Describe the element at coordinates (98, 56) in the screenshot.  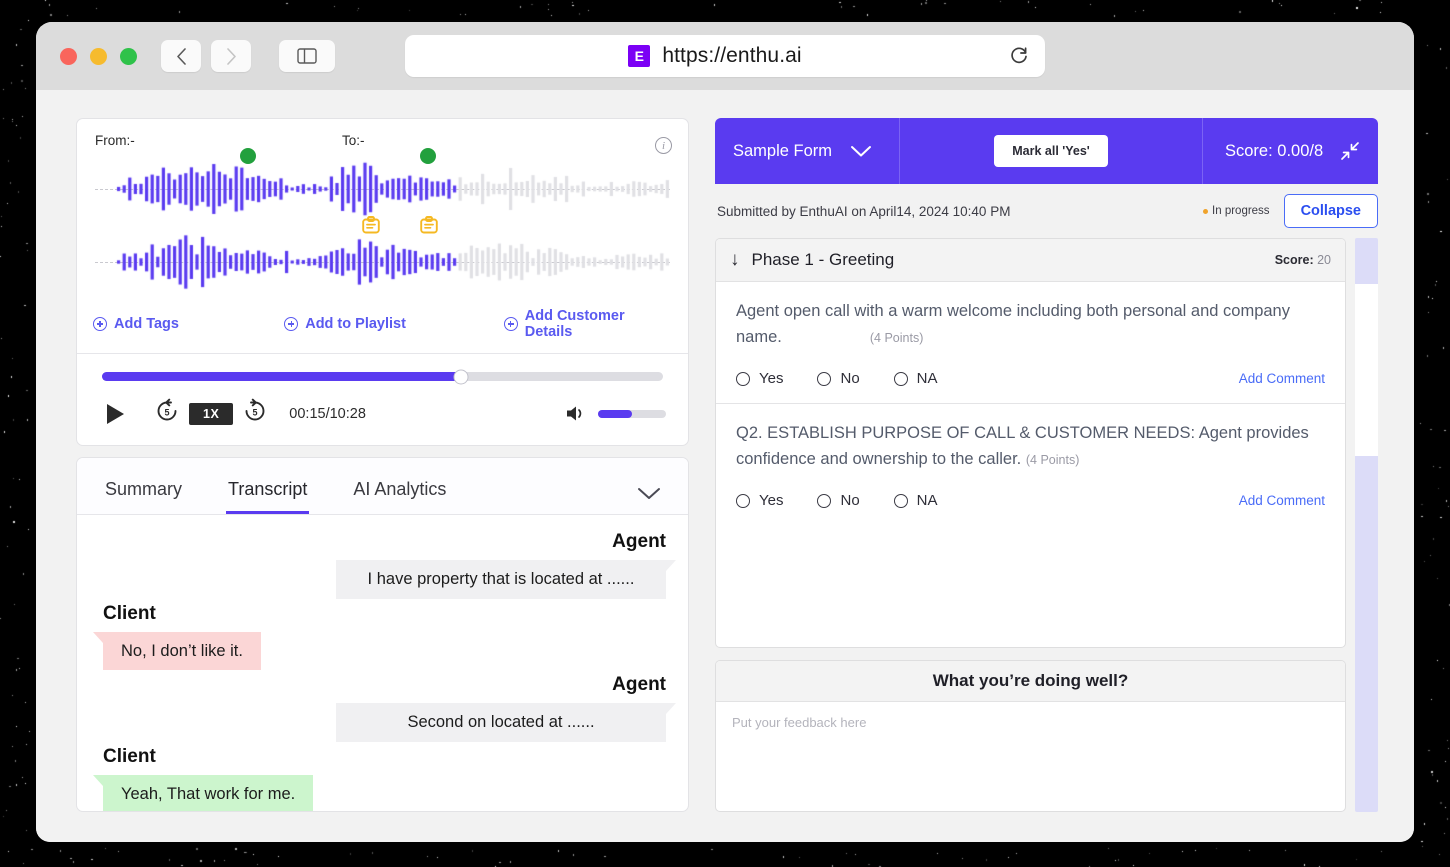
I see `minimize-window-button` at that location.